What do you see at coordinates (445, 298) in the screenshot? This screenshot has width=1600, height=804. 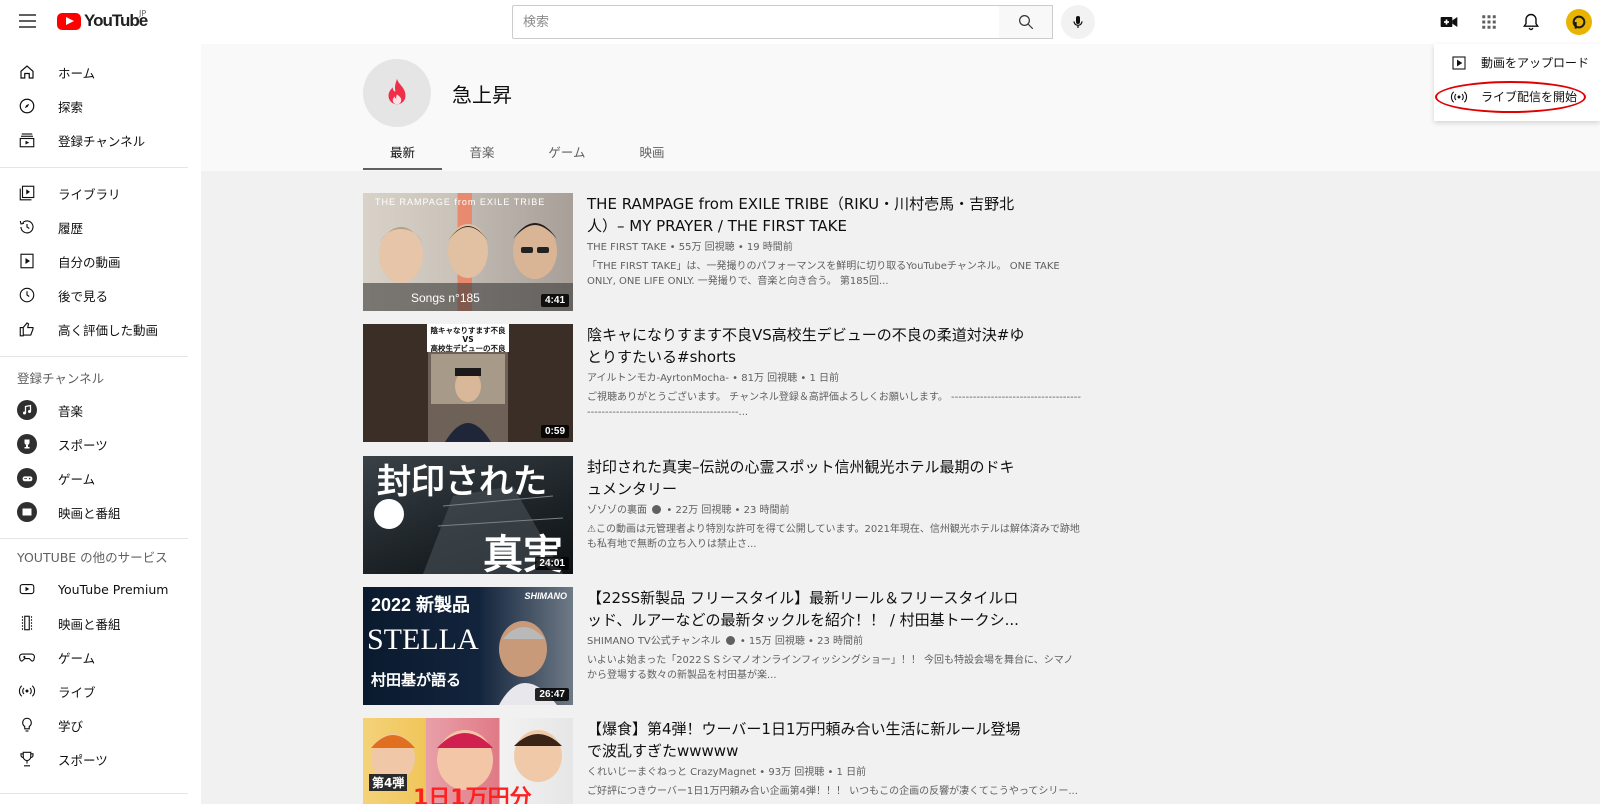 I see `thumbnail-text: Songs n°185` at bounding box center [445, 298].